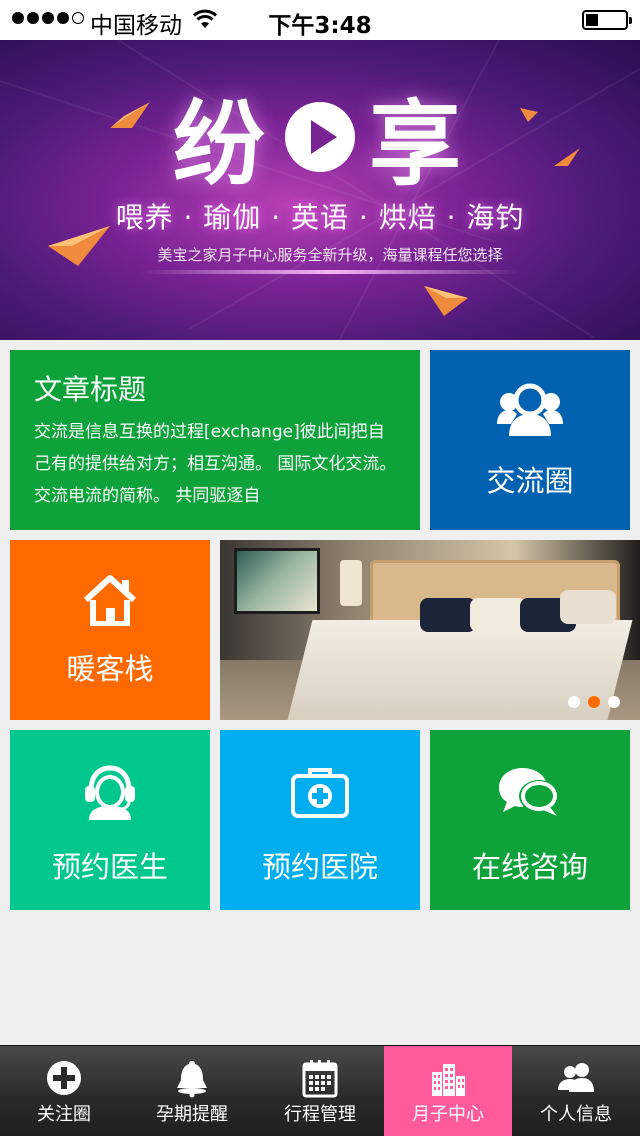 The width and height of the screenshot is (640, 1136). I want to click on warm-inn-label: 暖客栈, so click(110, 669).